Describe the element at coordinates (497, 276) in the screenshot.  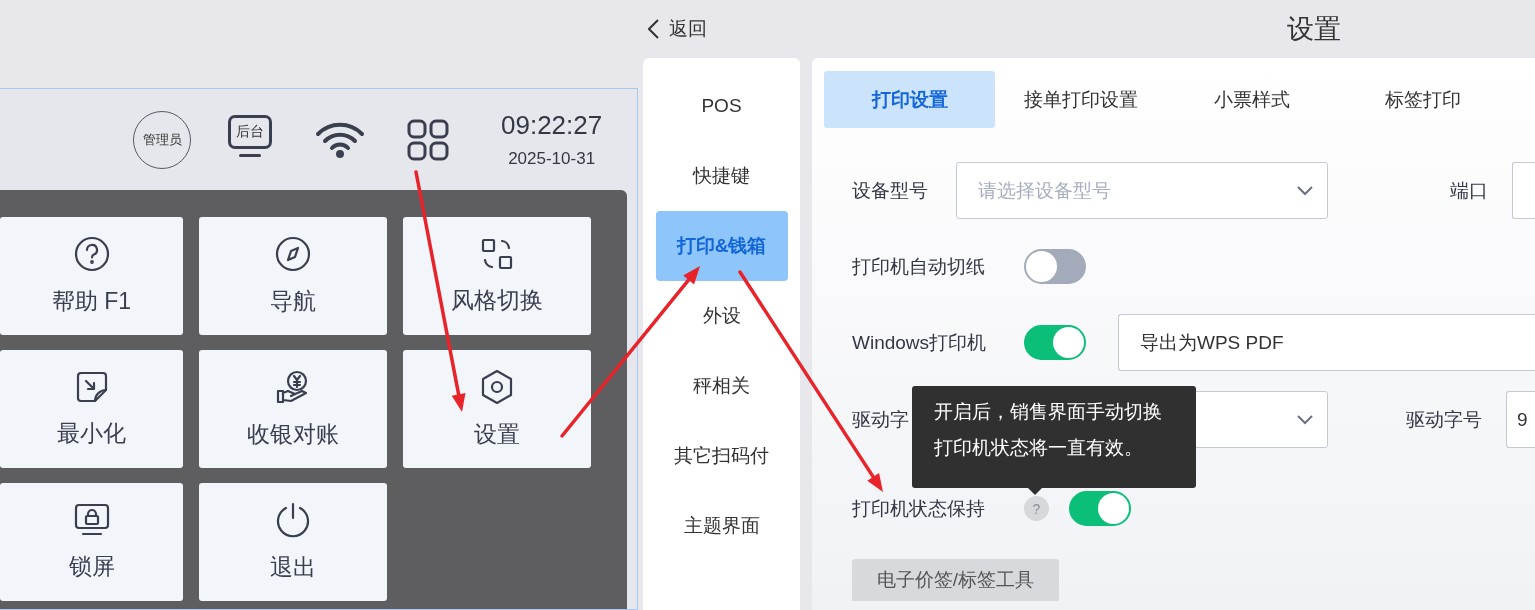
I see `menu-tile: 风格切换` at that location.